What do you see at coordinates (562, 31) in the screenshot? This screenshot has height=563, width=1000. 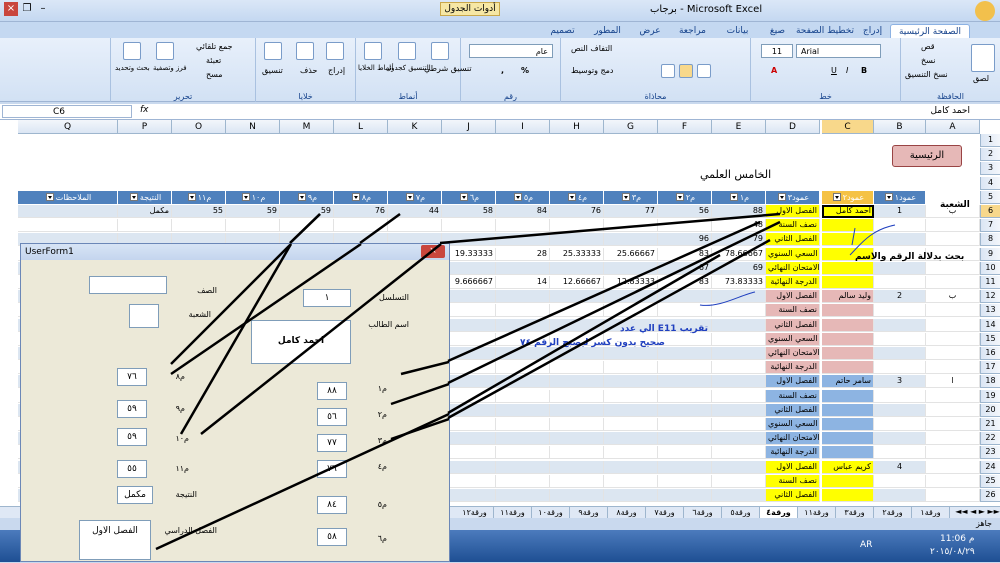 I see `tab-design: تصميم` at bounding box center [562, 31].